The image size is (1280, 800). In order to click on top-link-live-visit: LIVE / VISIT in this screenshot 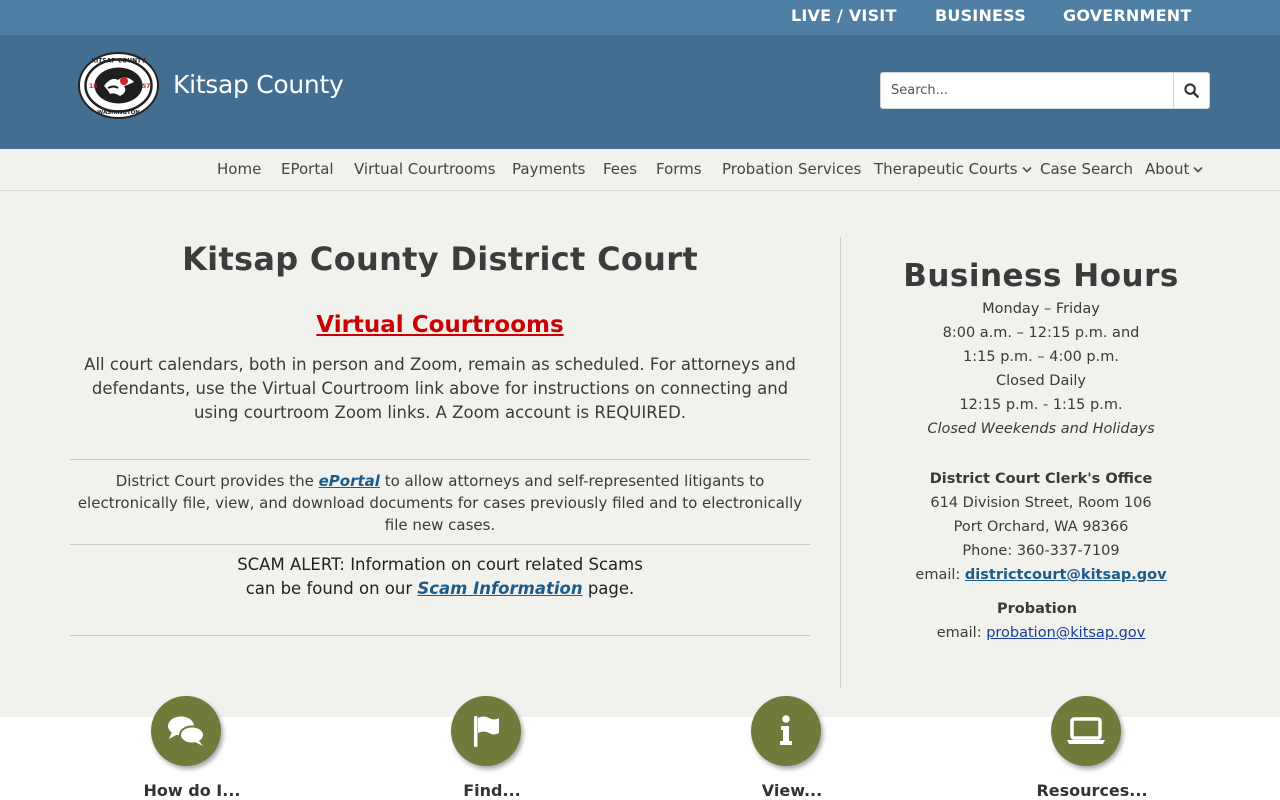, I will do `click(844, 15)`.